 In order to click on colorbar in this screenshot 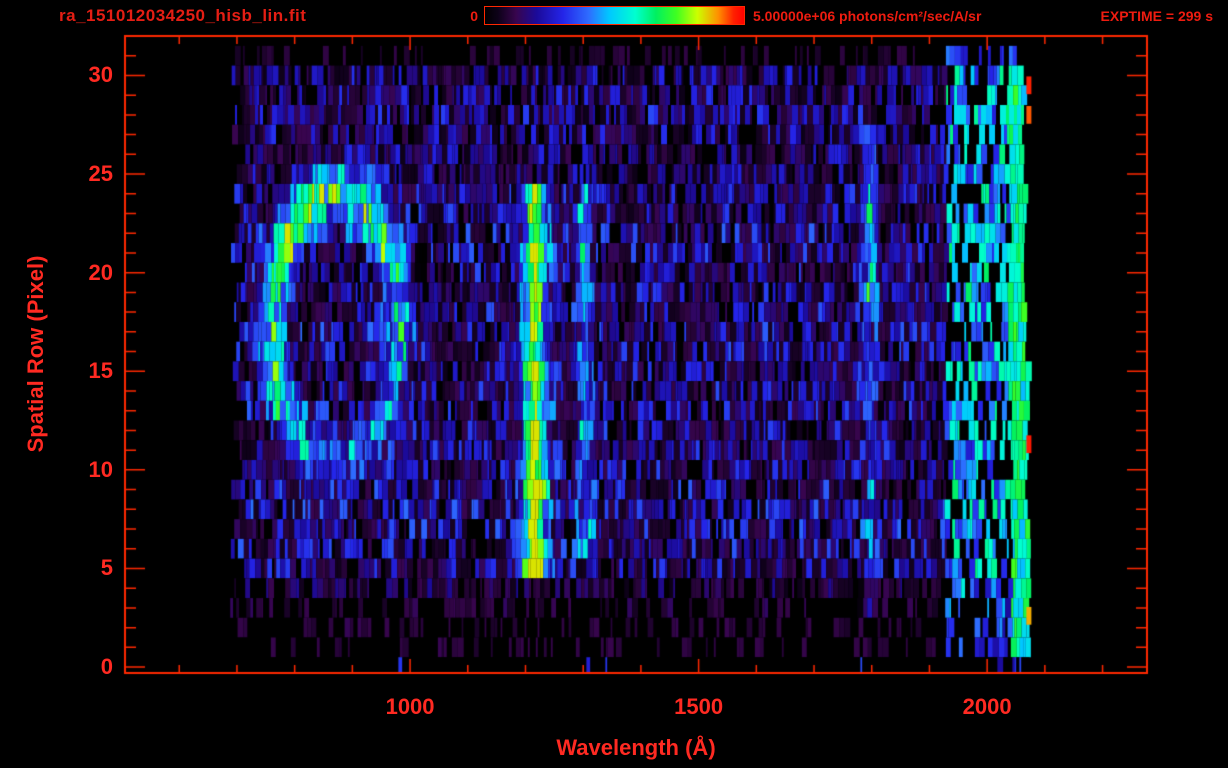, I will do `click(614, 15)`.